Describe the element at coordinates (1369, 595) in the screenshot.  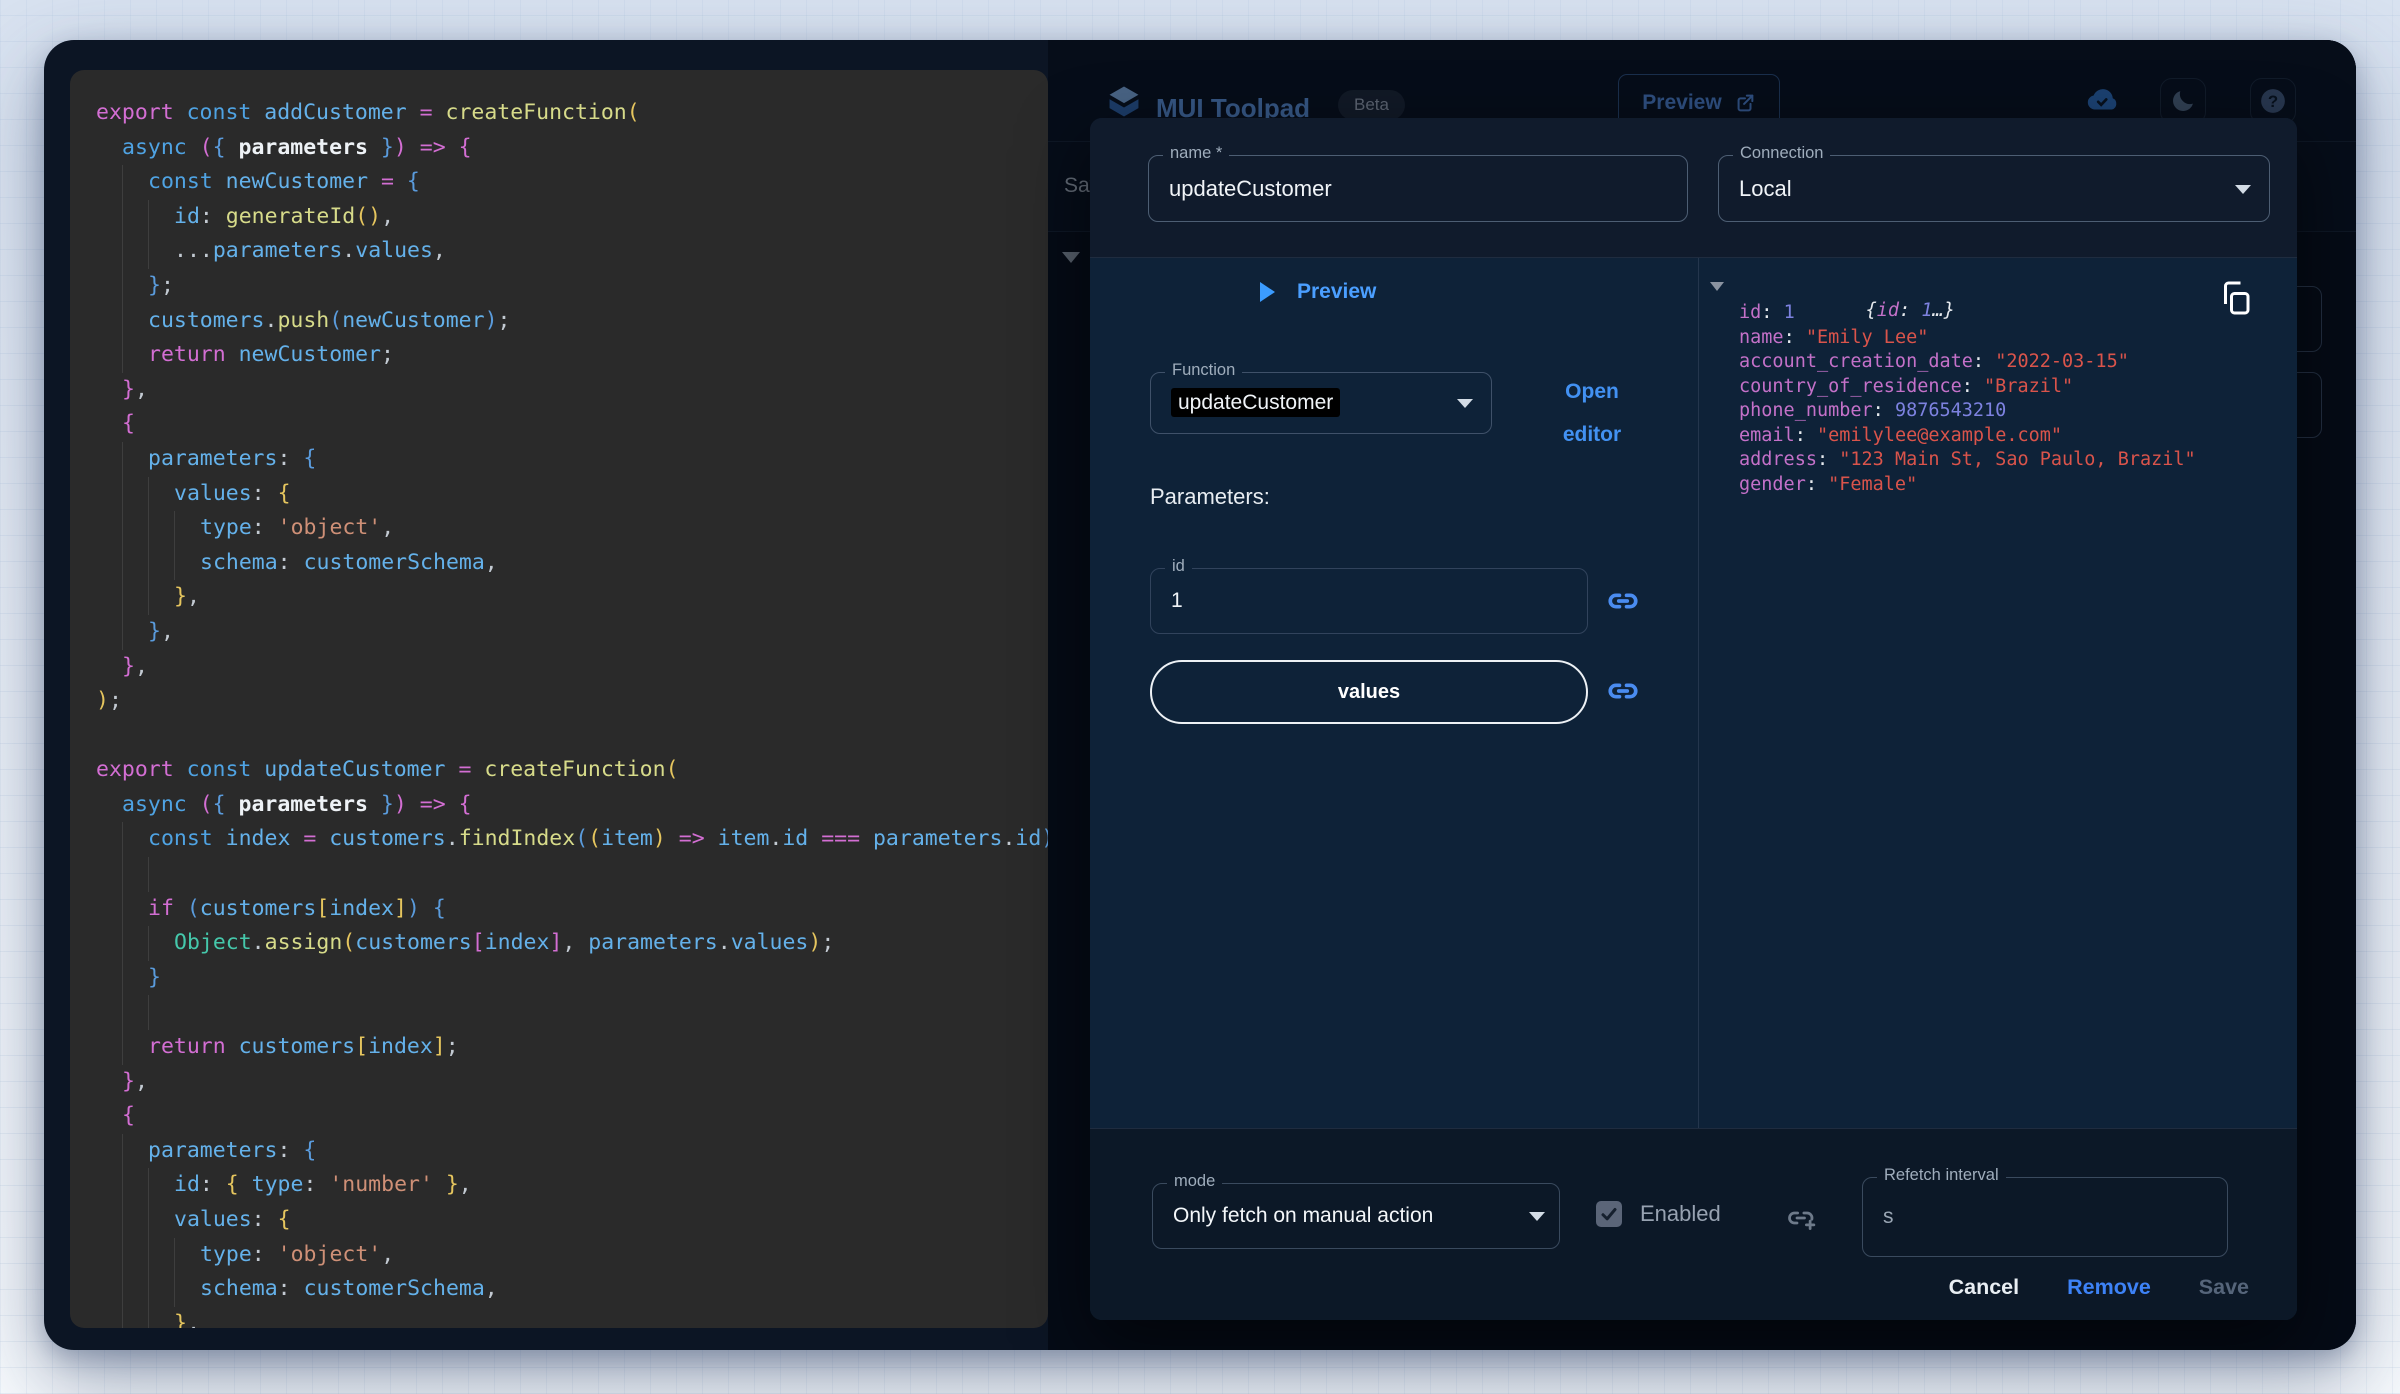
I see `param-id-input: id 1` at that location.